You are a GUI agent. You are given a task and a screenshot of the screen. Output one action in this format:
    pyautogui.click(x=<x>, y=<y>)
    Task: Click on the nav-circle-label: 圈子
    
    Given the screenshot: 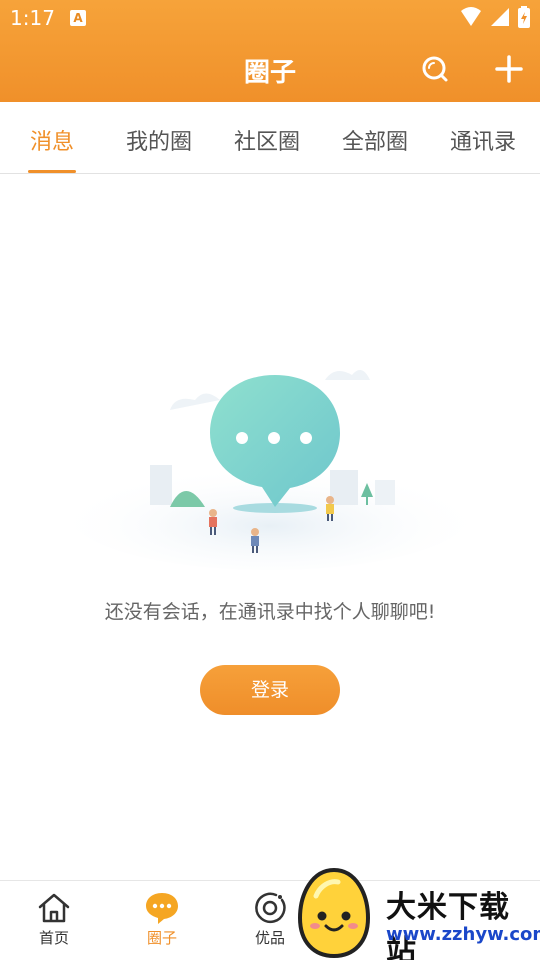 What is the action you would take?
    pyautogui.click(x=161, y=938)
    